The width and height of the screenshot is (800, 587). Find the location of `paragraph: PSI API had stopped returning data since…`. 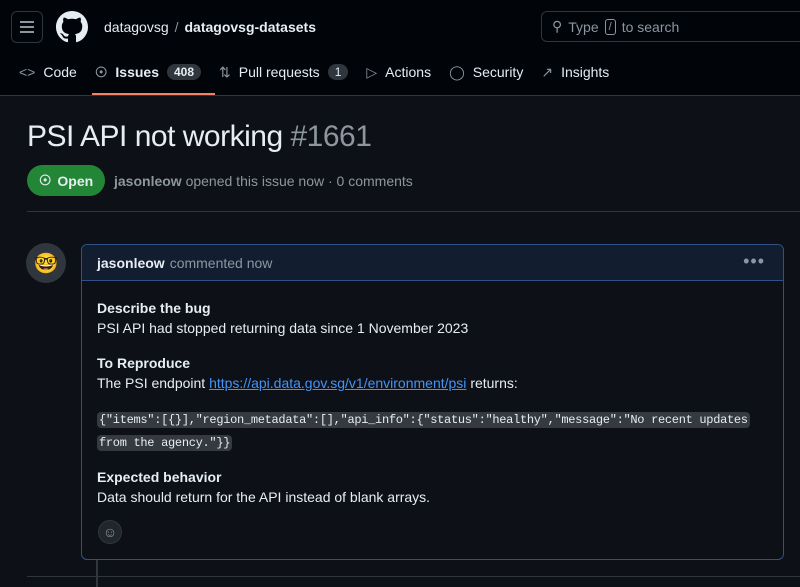

paragraph: PSI API had stopped returning data since… is located at coordinates (283, 328).